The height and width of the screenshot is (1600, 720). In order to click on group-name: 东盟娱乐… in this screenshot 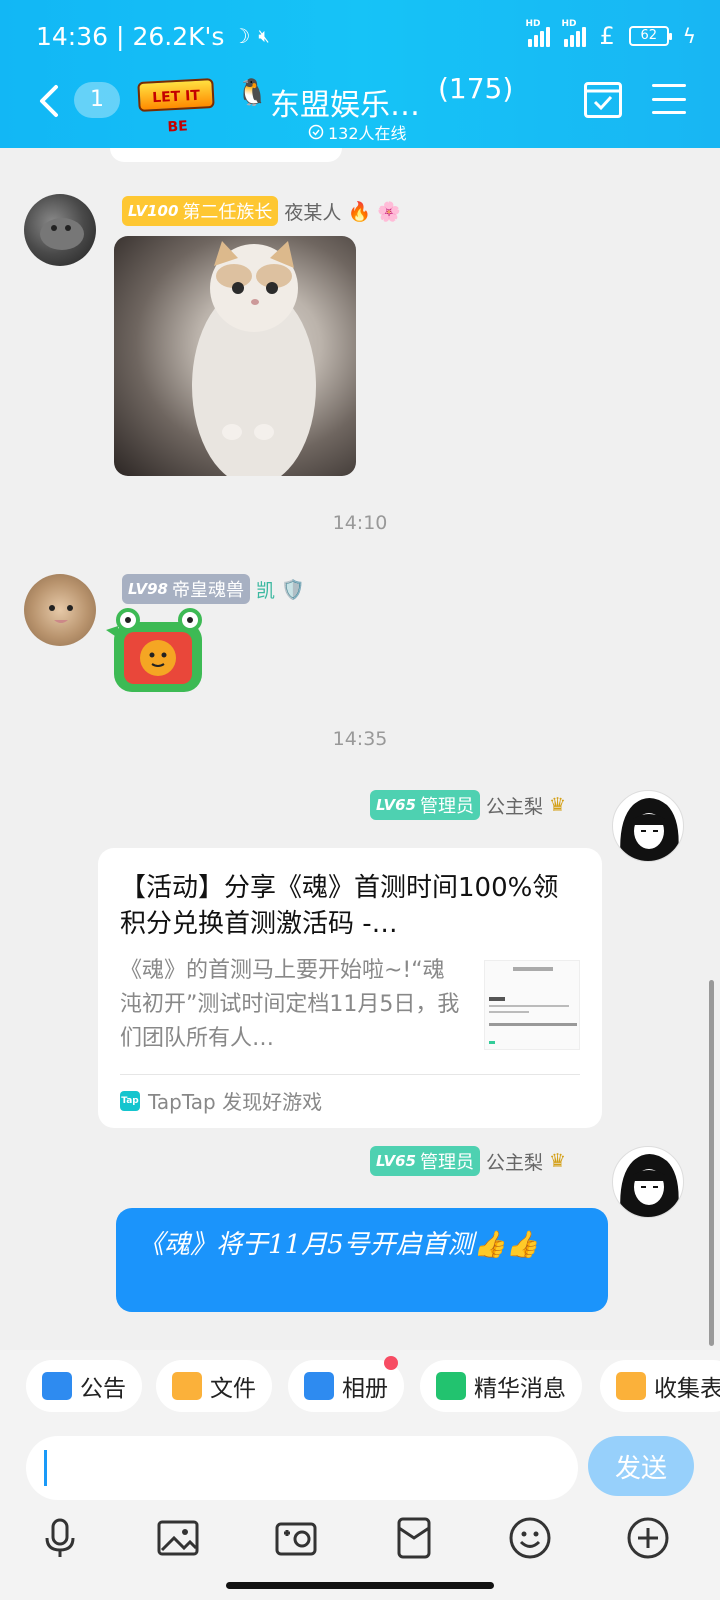, I will do `click(345, 102)`.